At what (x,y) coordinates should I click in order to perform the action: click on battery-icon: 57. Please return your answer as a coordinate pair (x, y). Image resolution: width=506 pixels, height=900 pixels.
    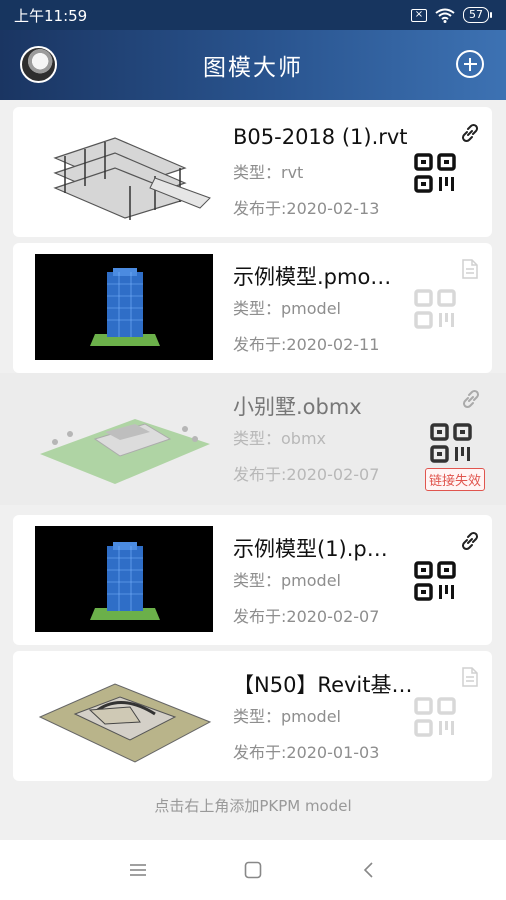
    Looking at the image, I should click on (477, 15).